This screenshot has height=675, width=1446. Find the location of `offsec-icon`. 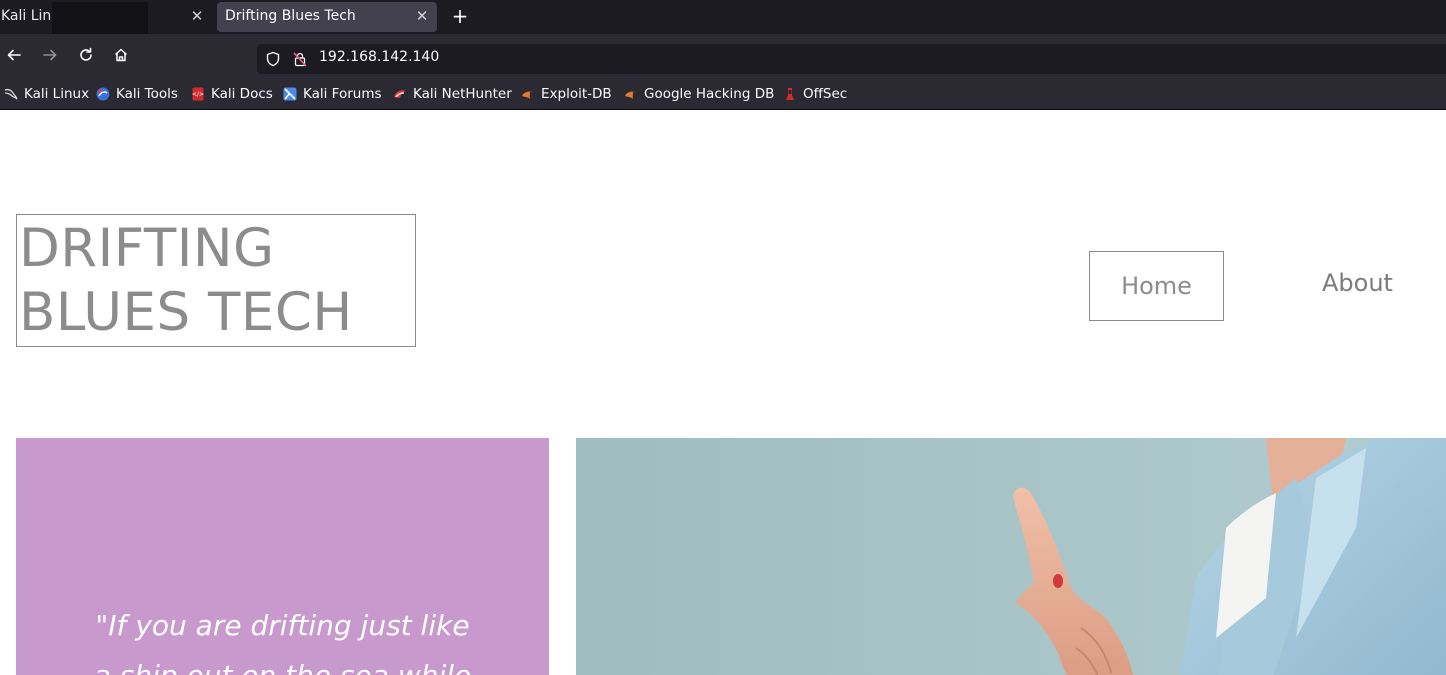

offsec-icon is located at coordinates (790, 94).